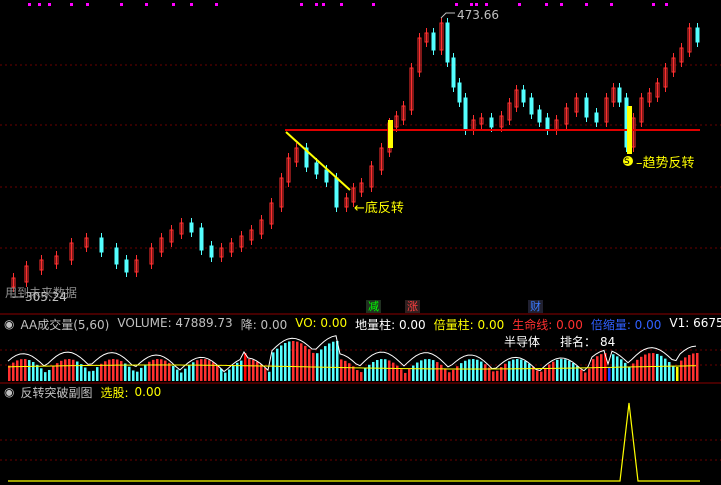 This screenshot has height=485, width=721. I want to click on volume-item: 生命线: 0.00, so click(547, 324).